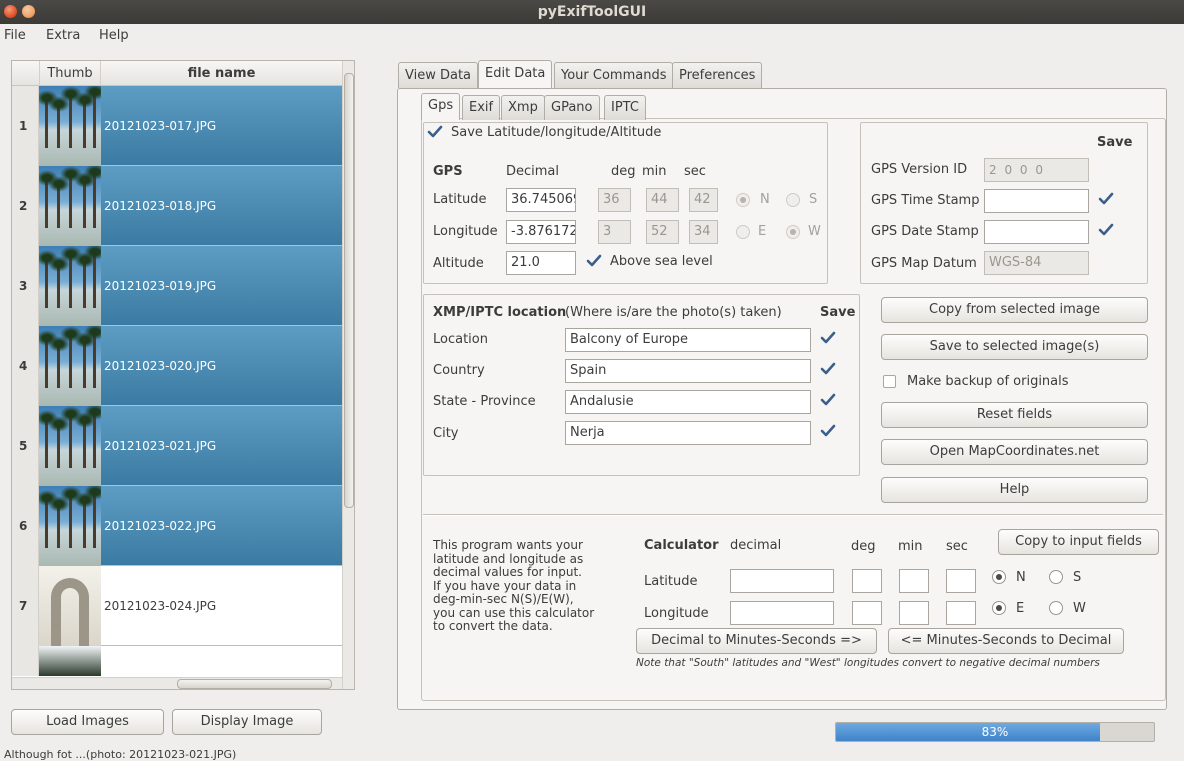 Image resolution: width=1184 pixels, height=761 pixels. I want to click on city-save-checkbox, so click(828, 431).